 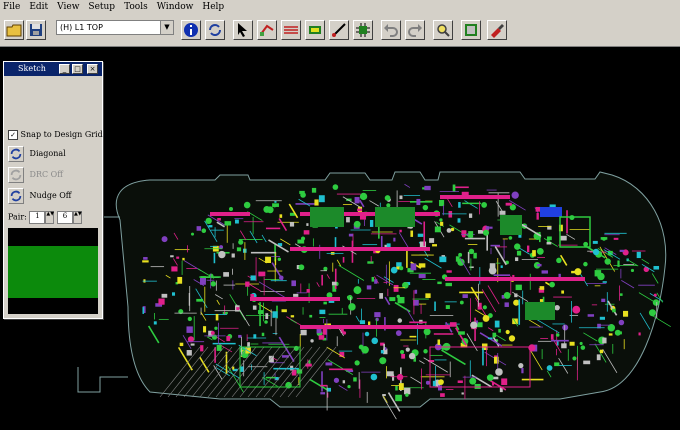 I want to click on refresh-button, so click(x=215, y=30).